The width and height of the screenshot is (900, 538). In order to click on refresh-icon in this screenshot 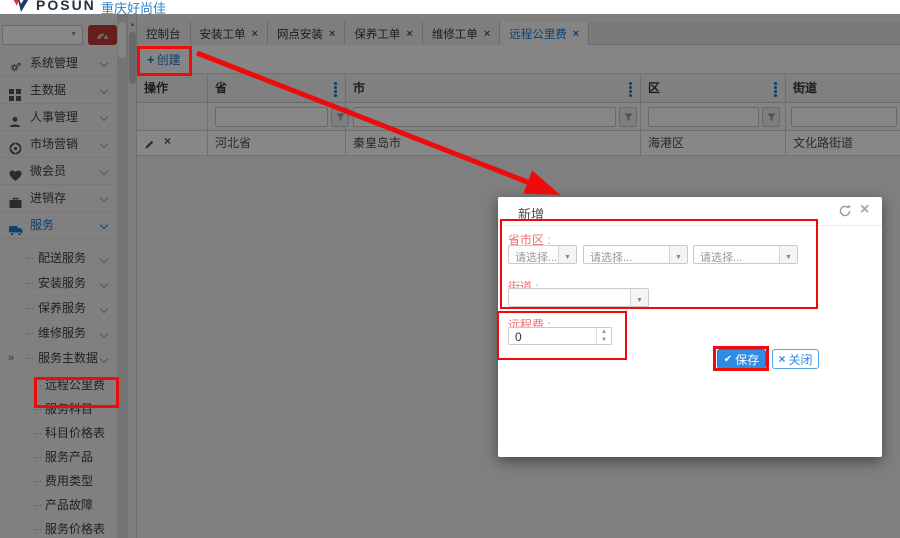, I will do `click(845, 211)`.